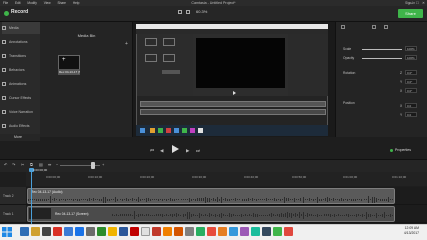  I want to click on word-icon, so click(123, 231).